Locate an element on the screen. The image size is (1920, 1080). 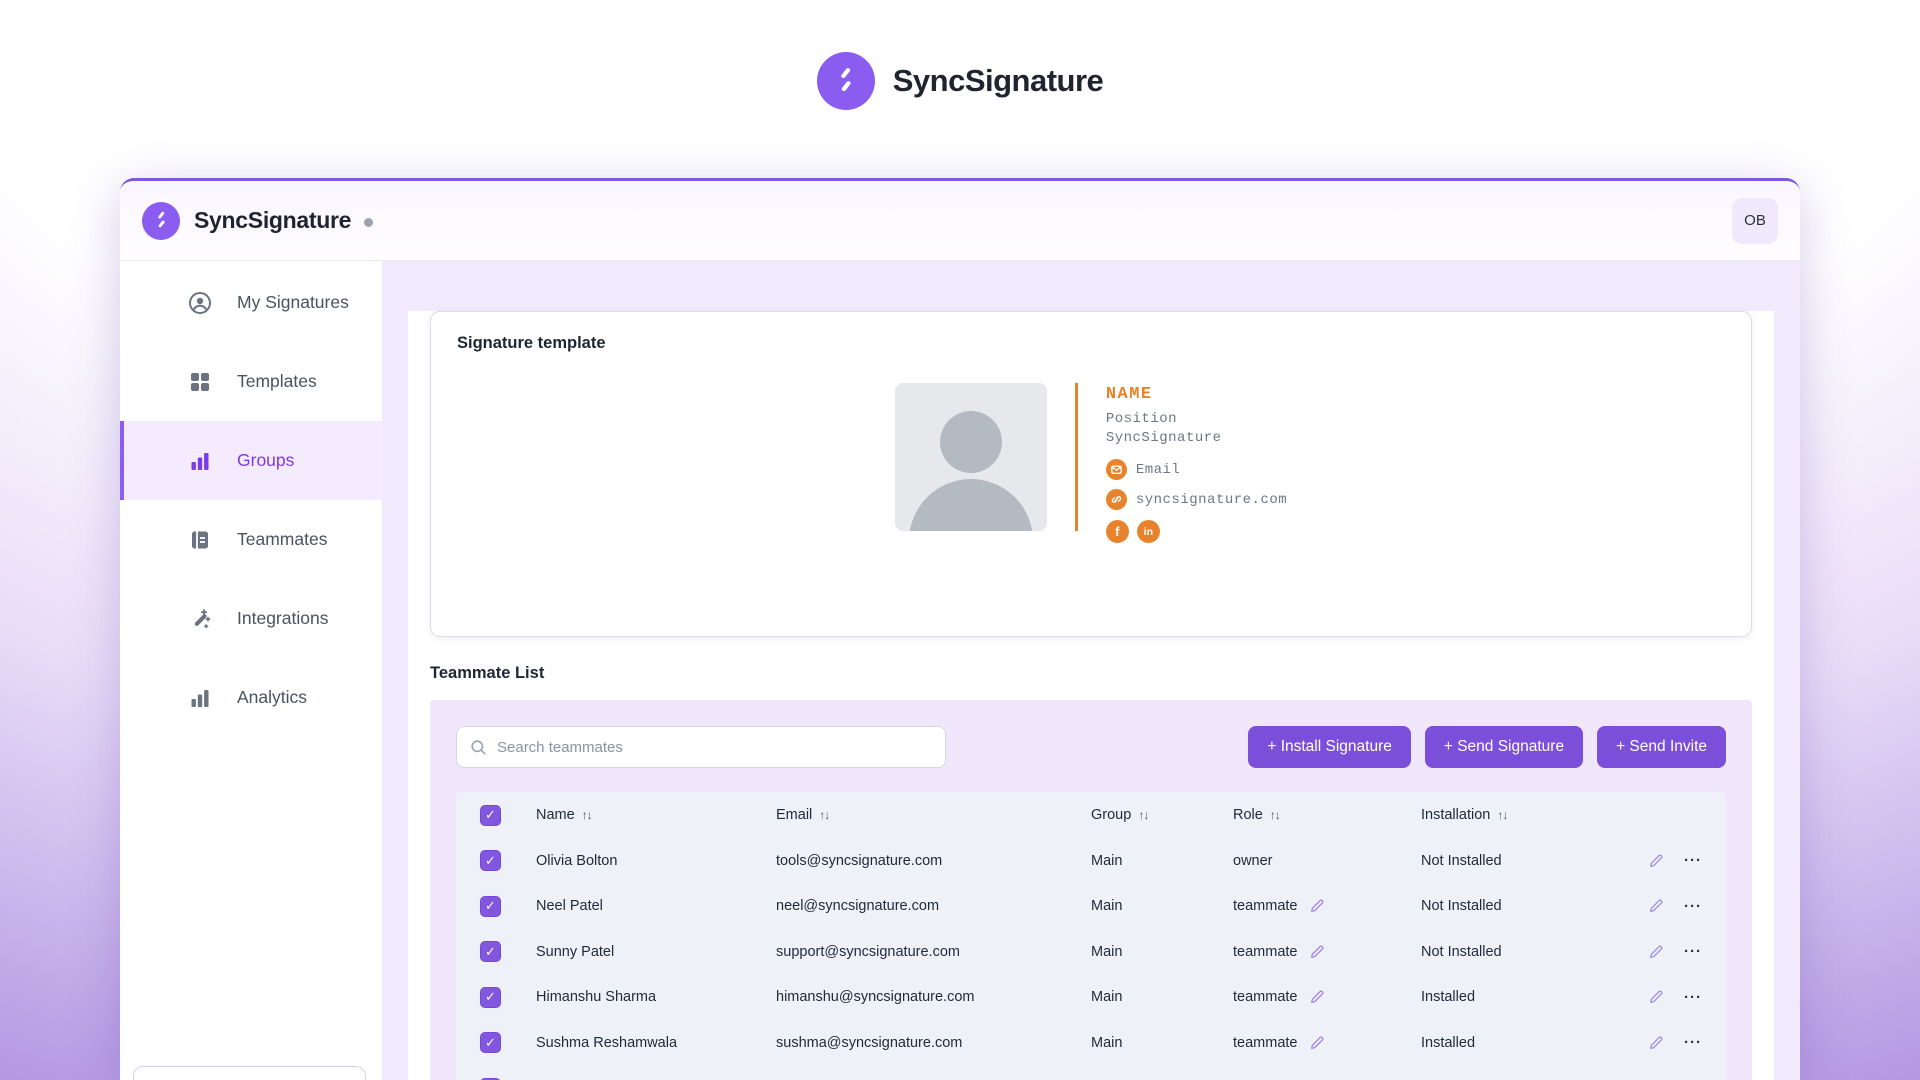
search-input is located at coordinates (715, 747).